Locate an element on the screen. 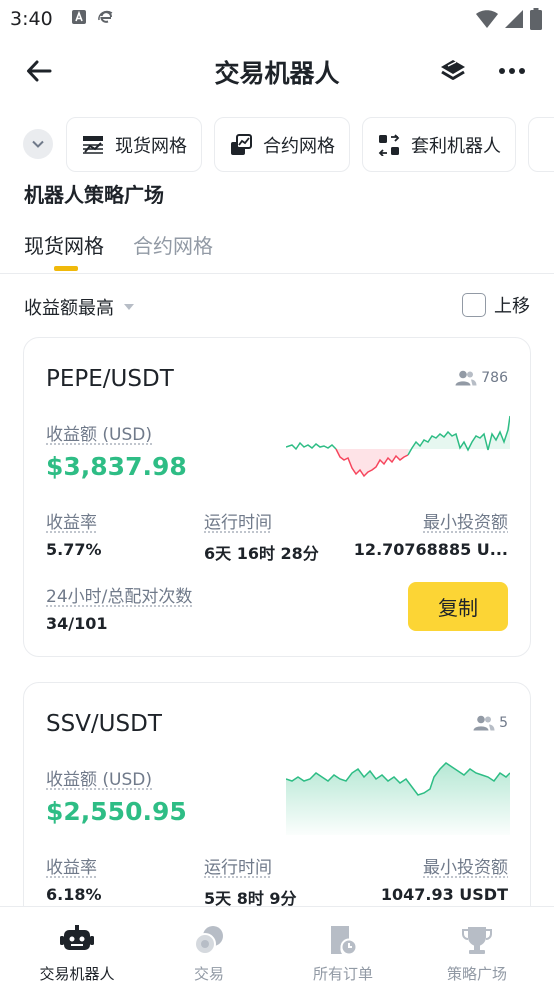  chip-label: 现货网格 is located at coordinates (151, 145).